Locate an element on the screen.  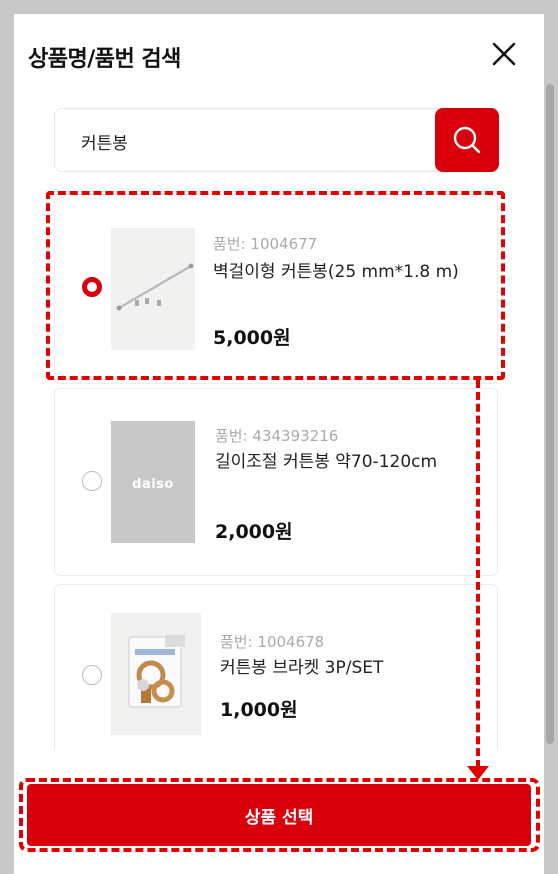
product-name: 커튼봉 브라켓 3P/SET is located at coordinates (302, 668).